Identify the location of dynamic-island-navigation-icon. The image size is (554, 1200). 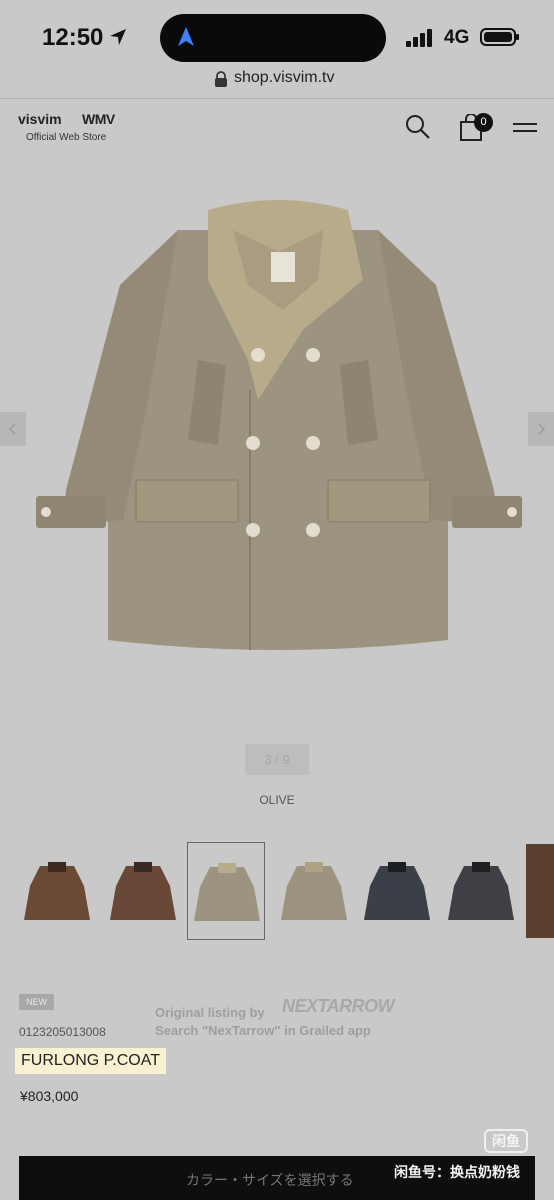
(186, 36).